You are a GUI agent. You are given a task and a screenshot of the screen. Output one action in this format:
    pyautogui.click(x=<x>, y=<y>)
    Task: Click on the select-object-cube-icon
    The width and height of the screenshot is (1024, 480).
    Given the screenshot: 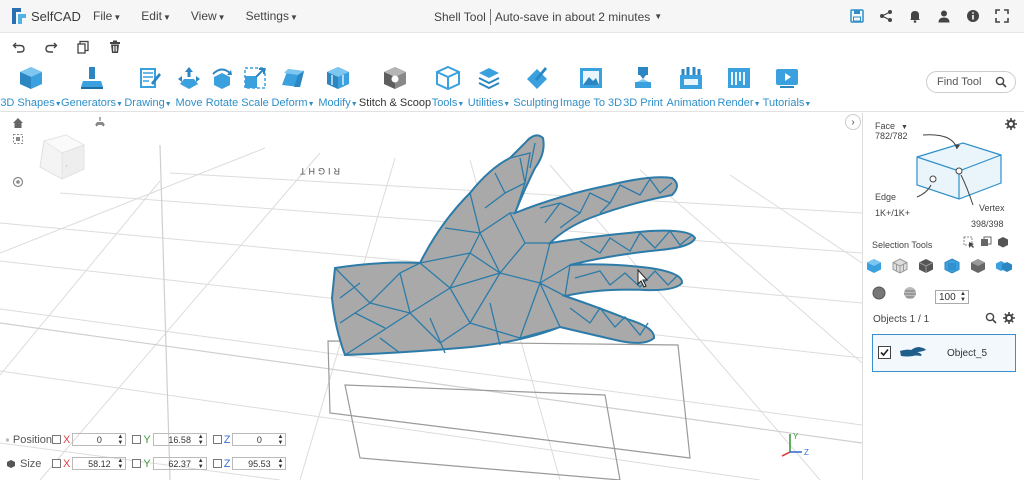 What is the action you would take?
    pyautogui.click(x=874, y=266)
    